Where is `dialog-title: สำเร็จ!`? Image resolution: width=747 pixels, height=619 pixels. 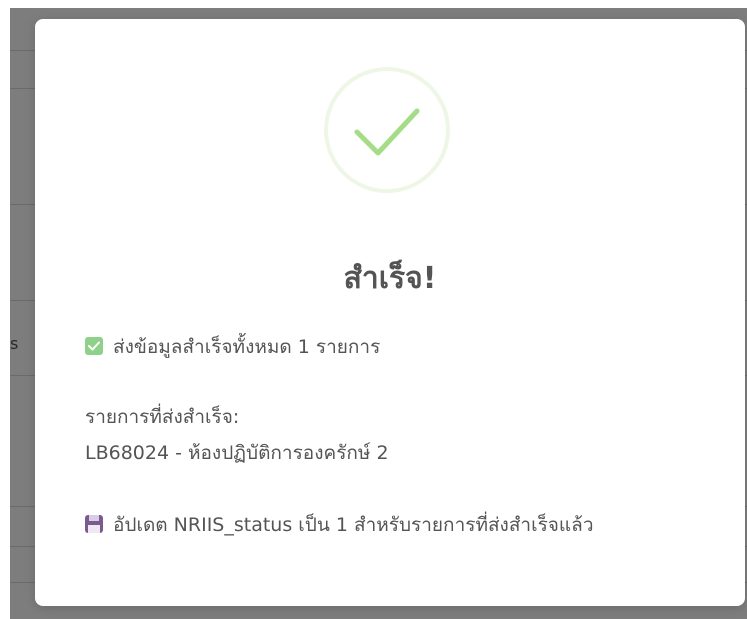 dialog-title: สำเร็จ! is located at coordinates (390, 278).